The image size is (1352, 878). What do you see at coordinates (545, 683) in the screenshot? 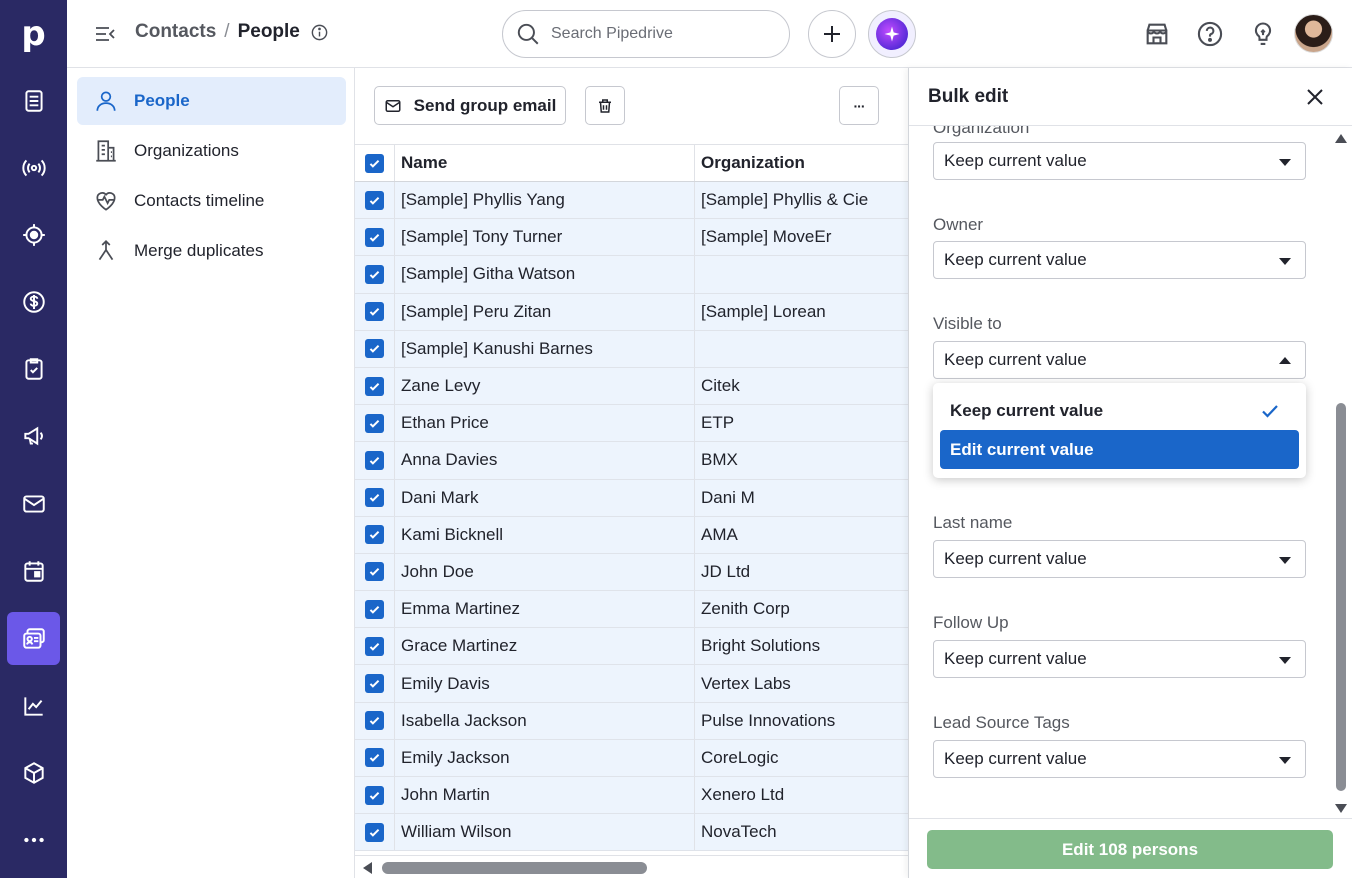
I see `cell-name: Emily Davis` at bounding box center [545, 683].